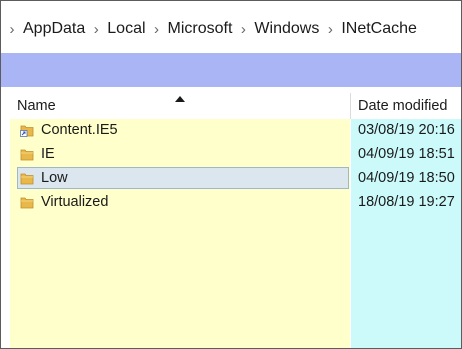  Describe the element at coordinates (406, 154) in the screenshot. I see `date-modified-value: 04/09/19 18:51` at that location.